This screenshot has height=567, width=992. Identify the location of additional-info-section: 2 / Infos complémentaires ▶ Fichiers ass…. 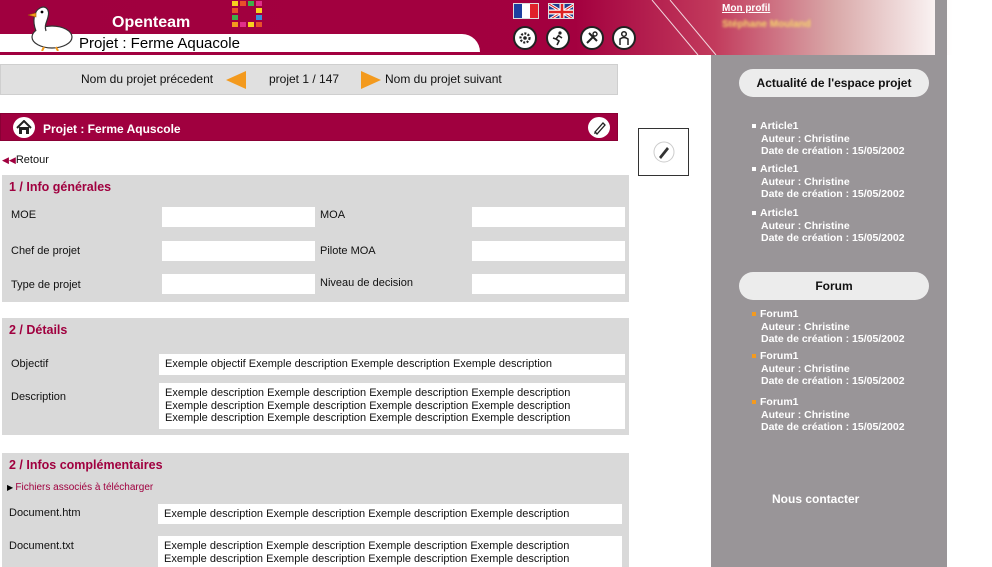
(315, 510).